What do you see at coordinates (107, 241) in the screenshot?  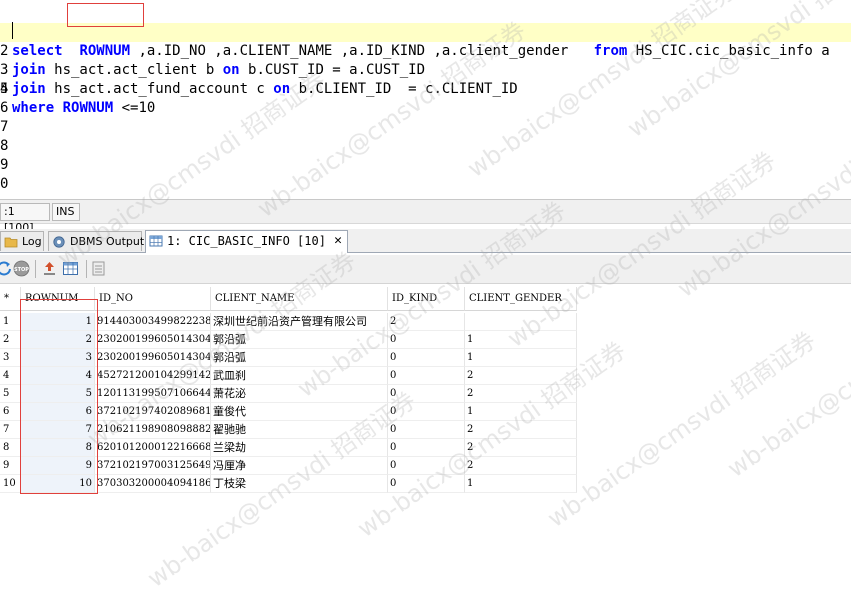 I see `tab-label: DBMS Output` at bounding box center [107, 241].